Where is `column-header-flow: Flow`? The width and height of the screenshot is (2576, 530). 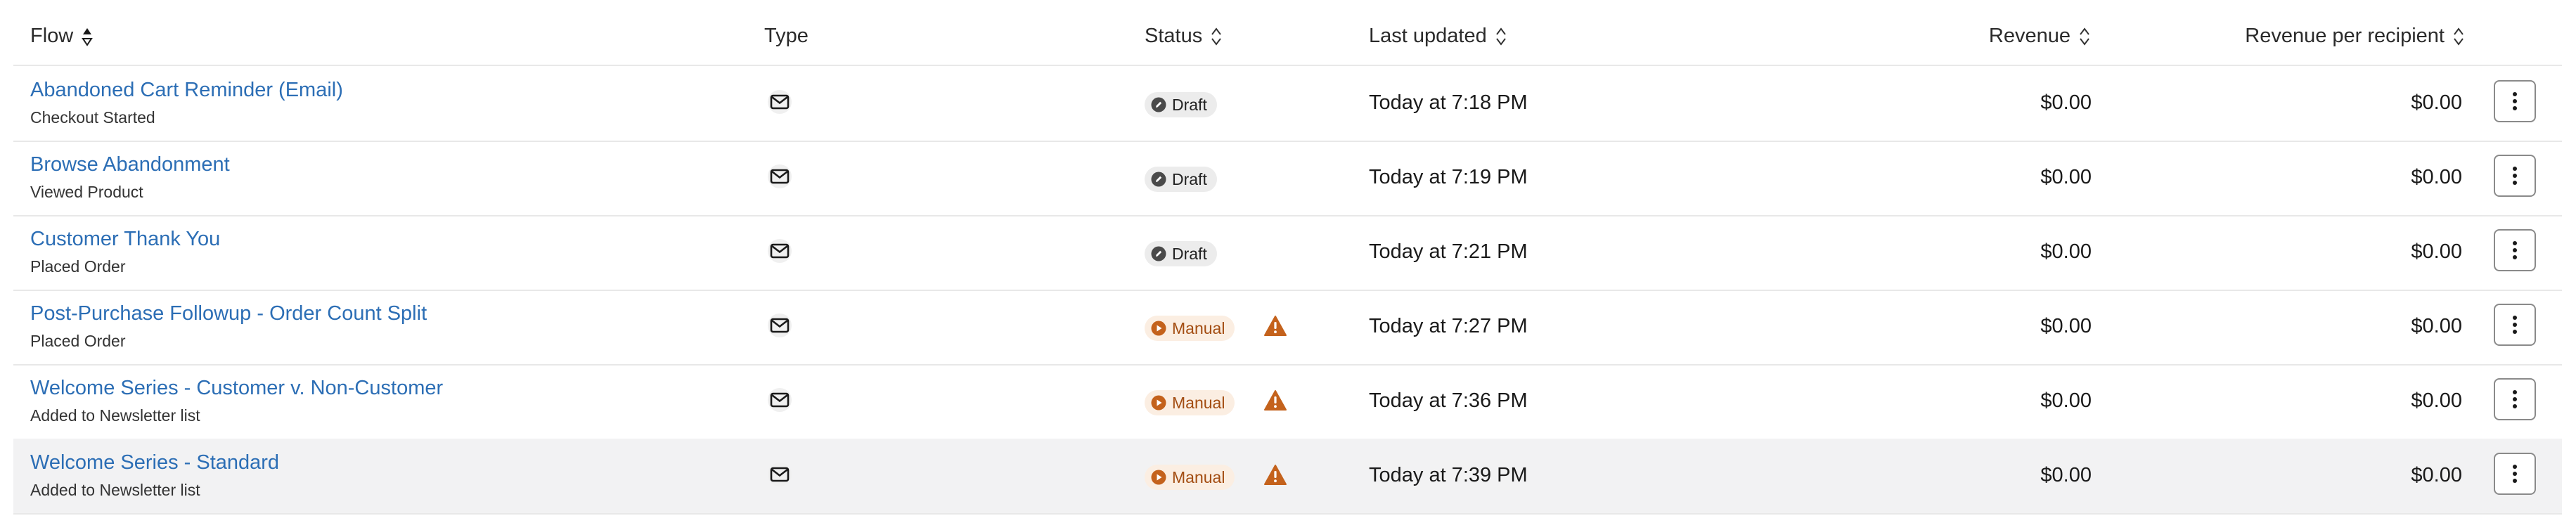
column-header-flow: Flow is located at coordinates (62, 36).